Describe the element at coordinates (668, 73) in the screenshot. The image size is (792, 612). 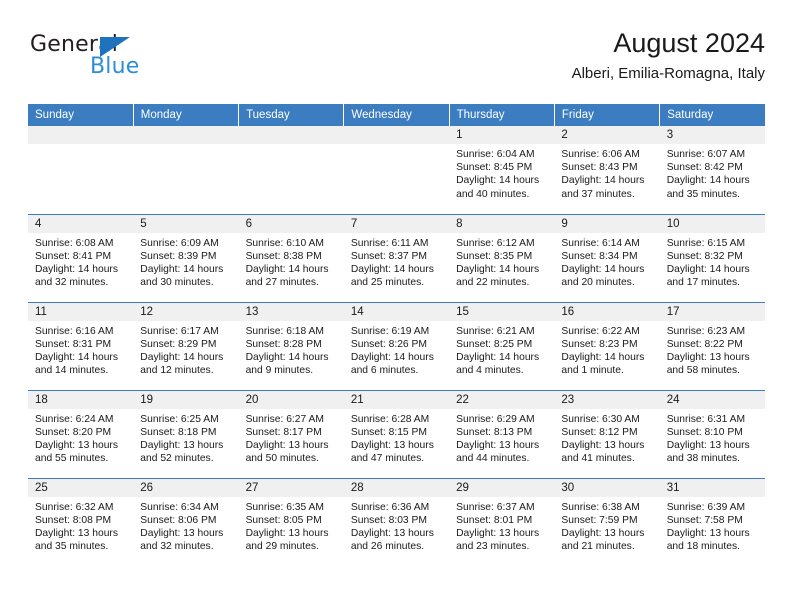
I see `page-subtitle: Alberi, Emilia-Romagna, Italy` at that location.